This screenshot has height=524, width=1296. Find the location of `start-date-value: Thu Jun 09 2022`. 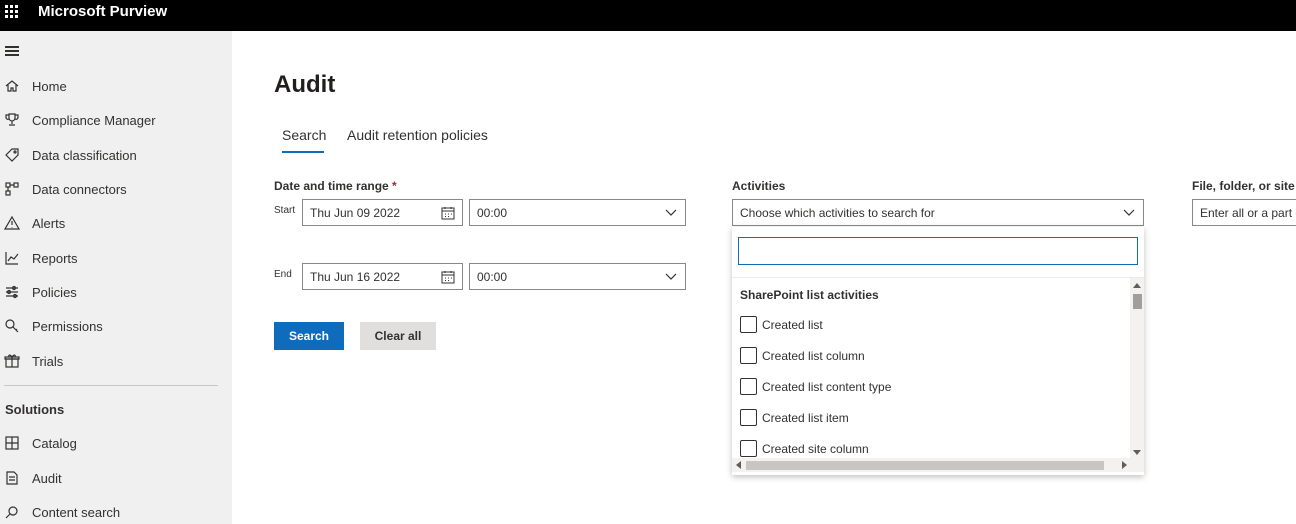

start-date-value: Thu Jun 09 2022 is located at coordinates (355, 213).